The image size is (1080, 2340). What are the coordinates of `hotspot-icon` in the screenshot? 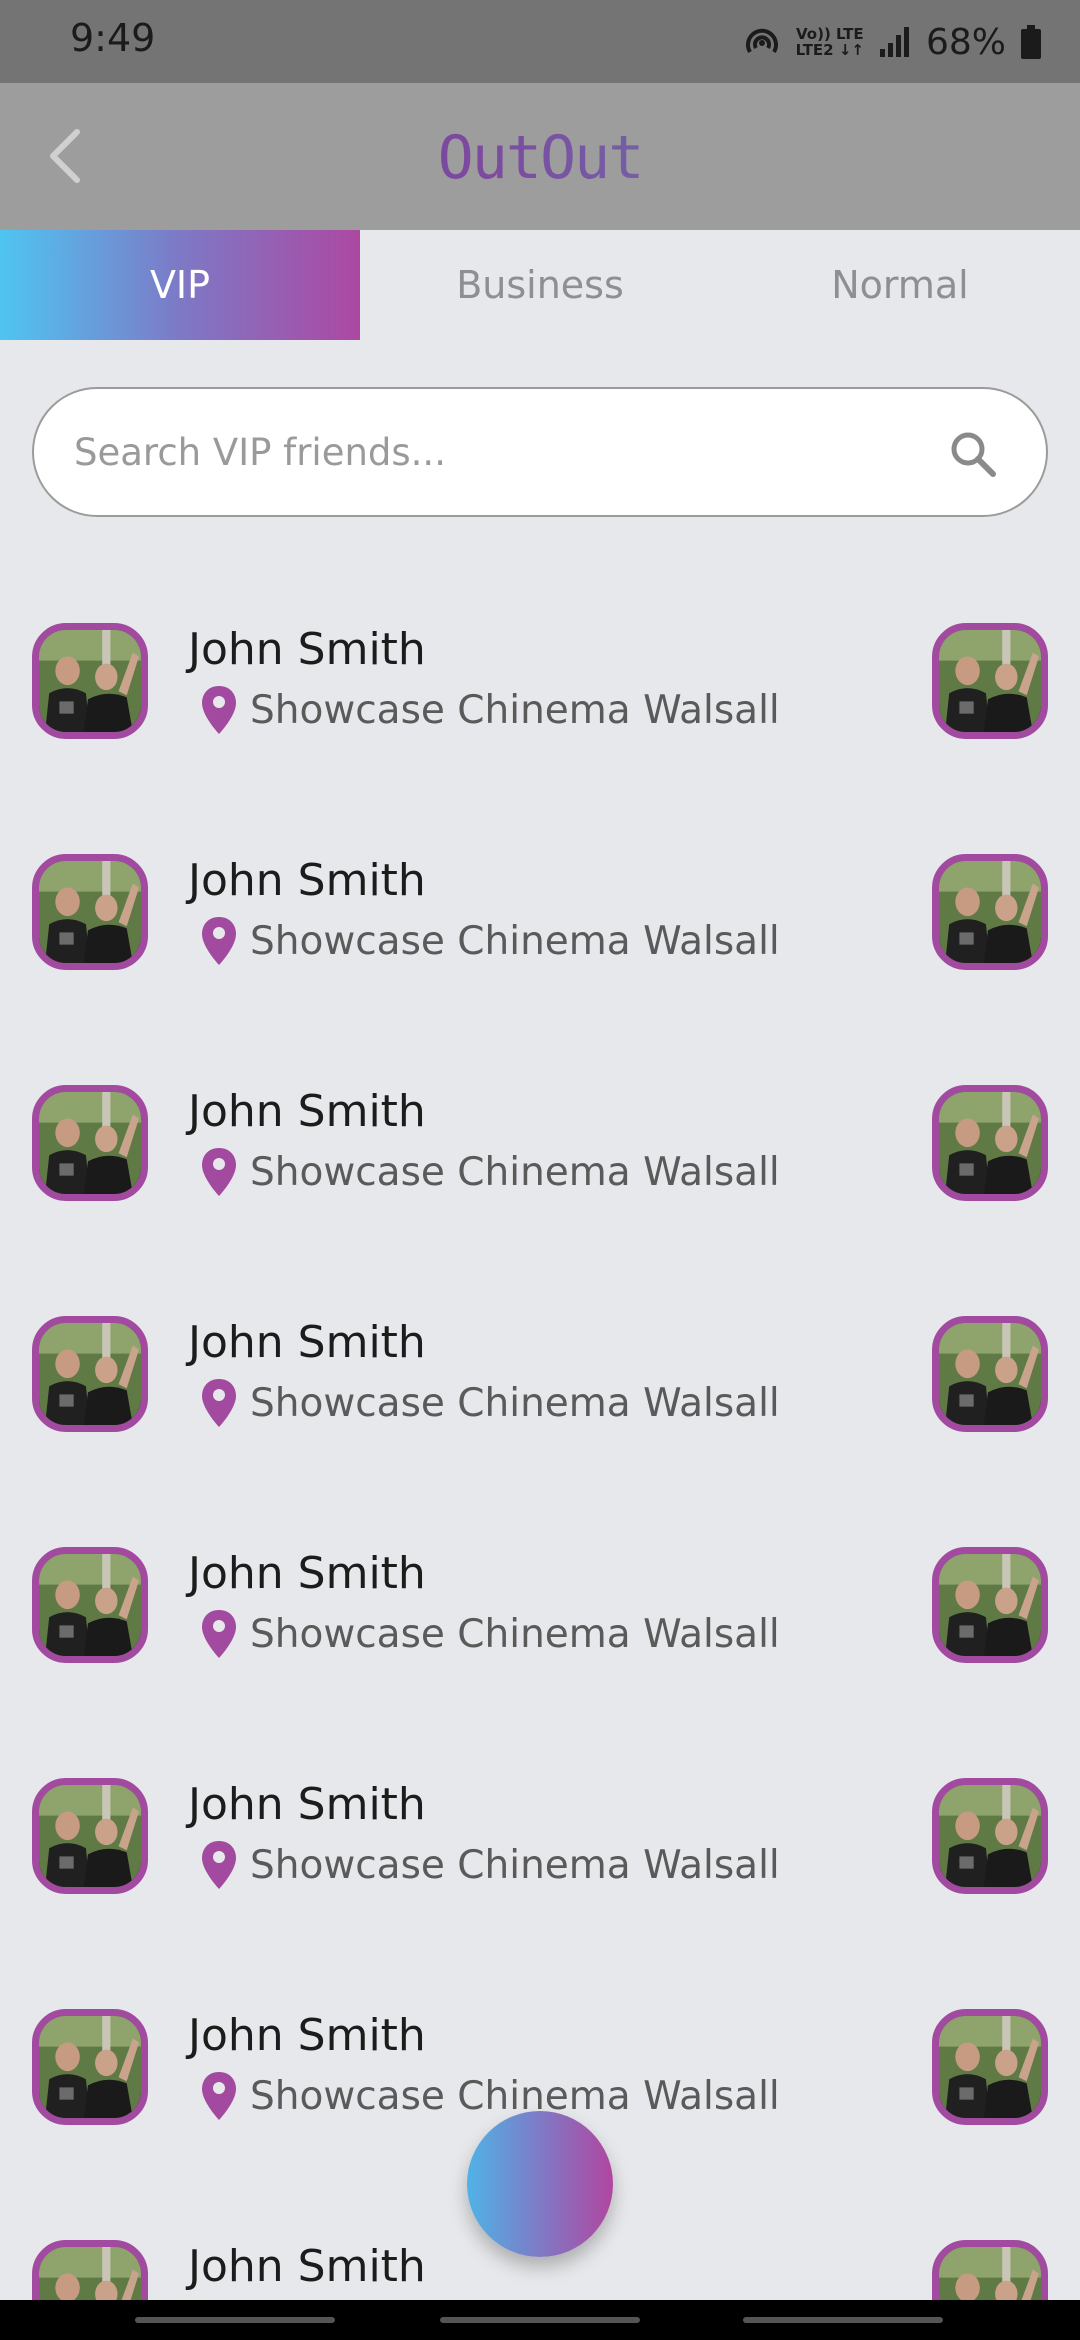 It's located at (761, 41).